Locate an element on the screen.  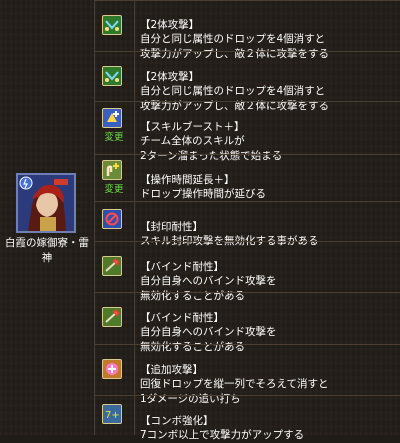
svg-text: 7+ is located at coordinates (112, 415).